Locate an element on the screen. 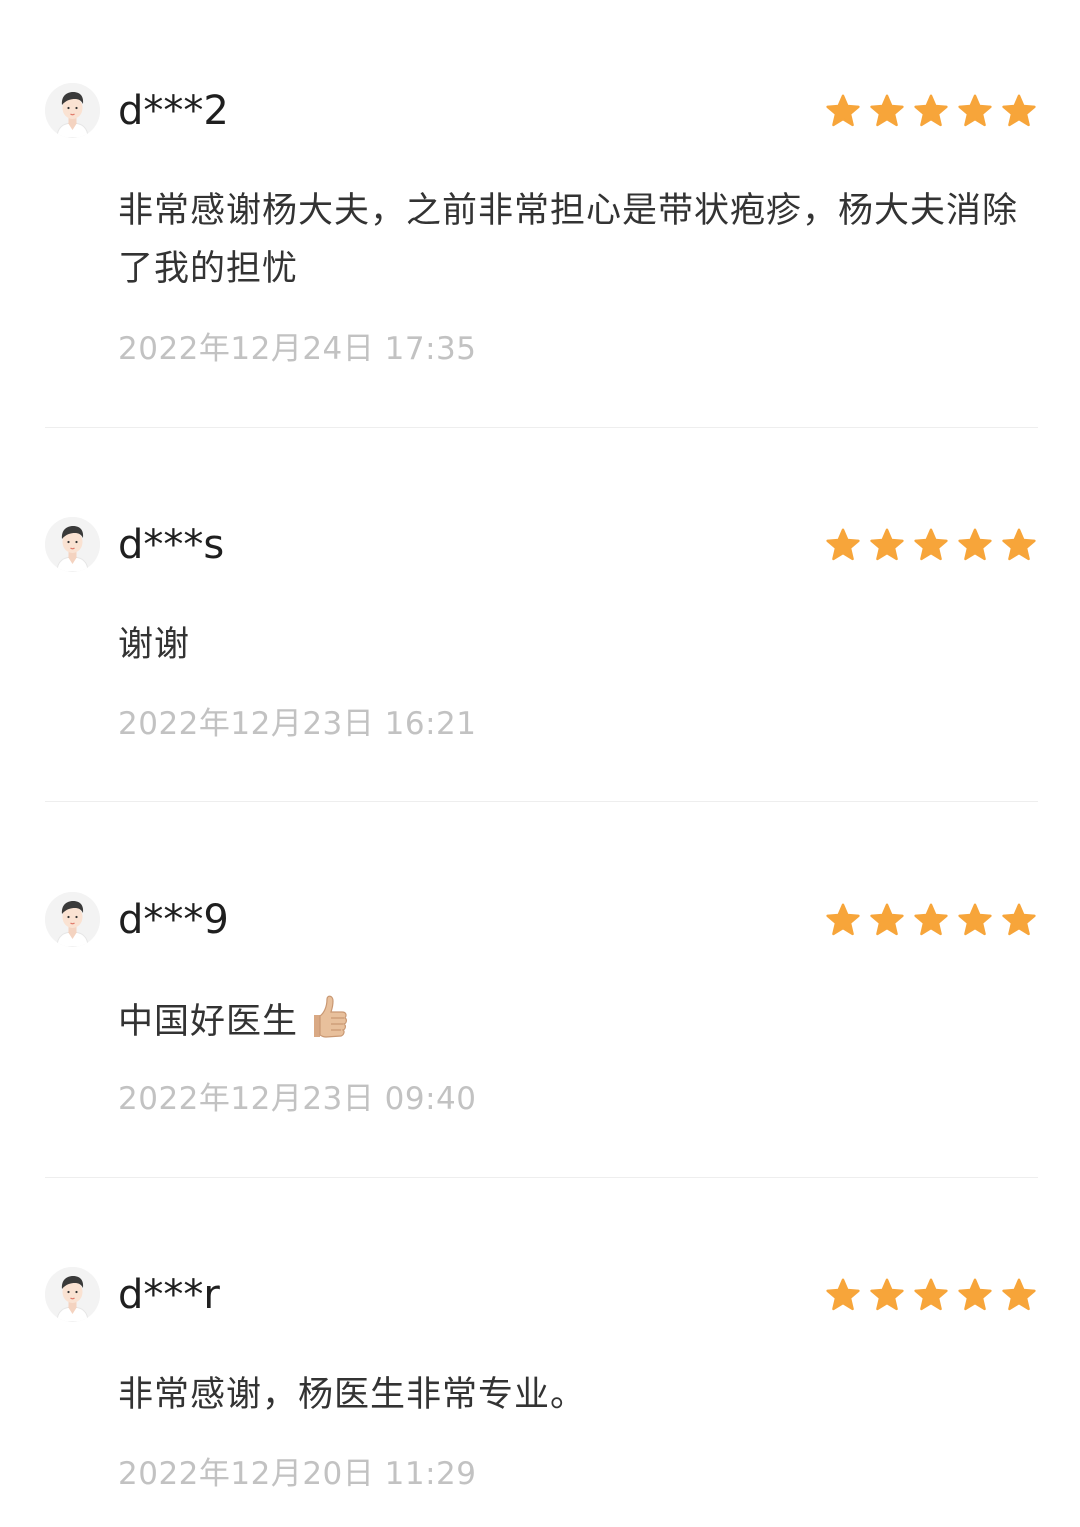 This screenshot has height=1527, width=1080. review-username: d***2 is located at coordinates (173, 111).